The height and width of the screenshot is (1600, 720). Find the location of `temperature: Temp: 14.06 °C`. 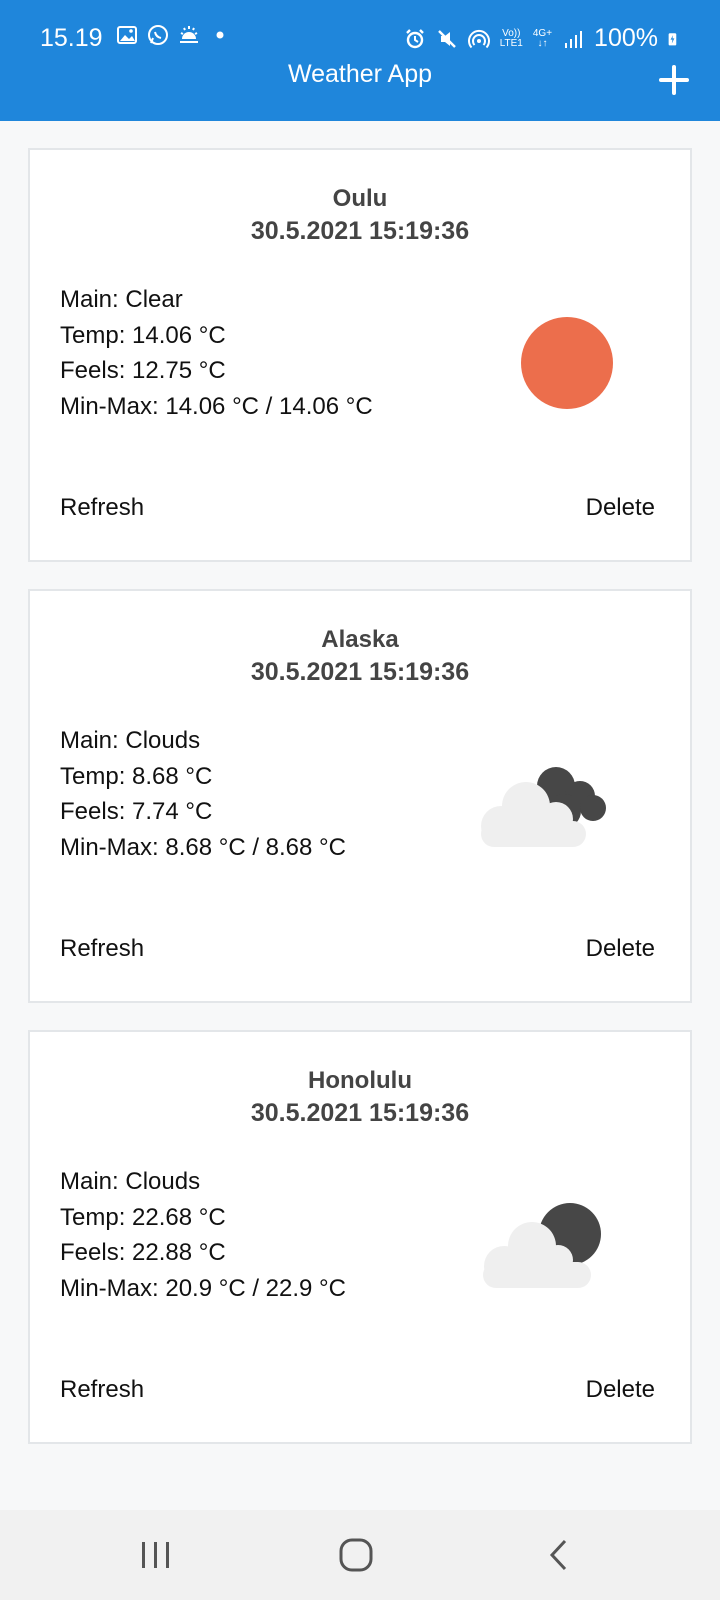

temperature: Temp: 14.06 °C is located at coordinates (143, 335).